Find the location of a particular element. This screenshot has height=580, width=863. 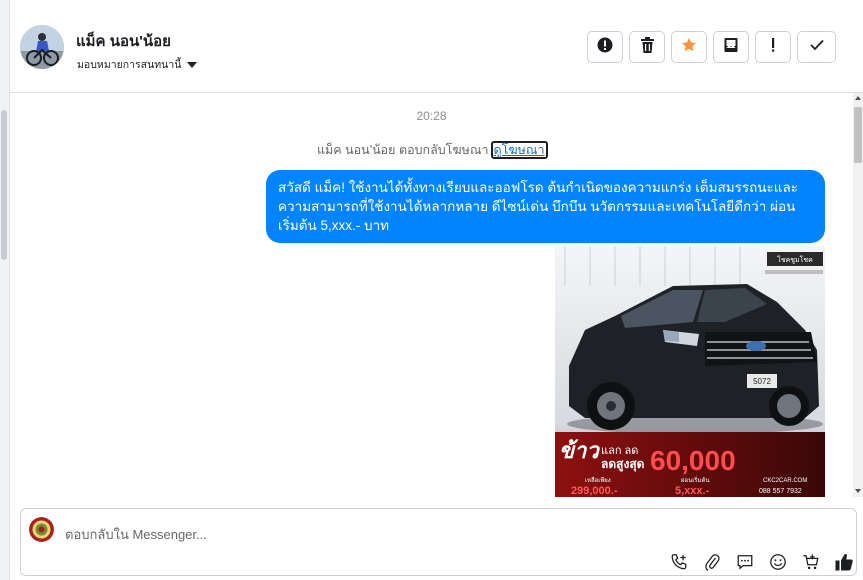

inbox-icon is located at coordinates (731, 47).